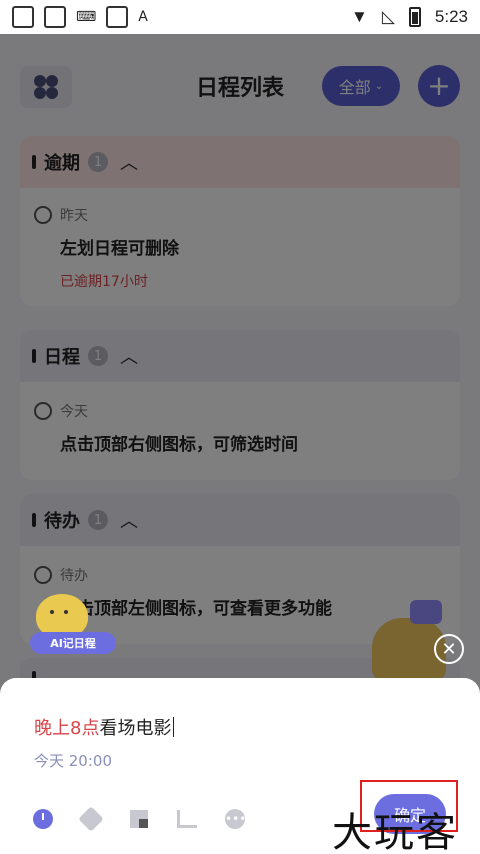 The height and width of the screenshot is (854, 480). I want to click on input-text: 看场电影, so click(135, 728).